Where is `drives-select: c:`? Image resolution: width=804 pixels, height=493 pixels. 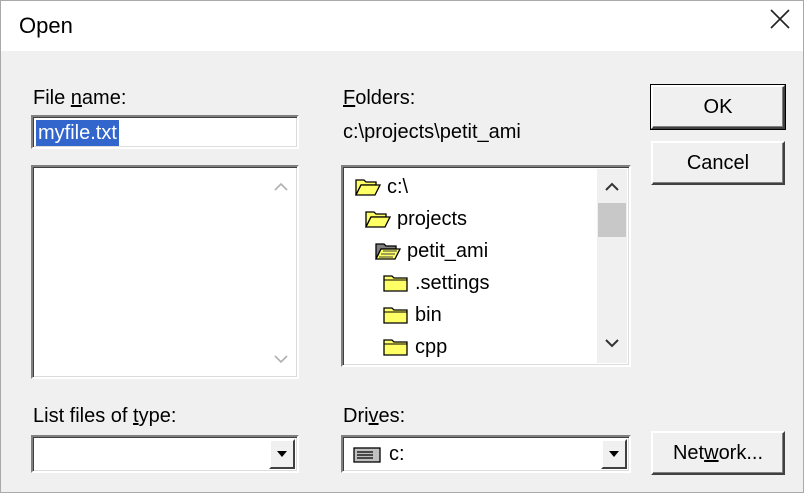 drives-select: c: is located at coordinates (486, 454).